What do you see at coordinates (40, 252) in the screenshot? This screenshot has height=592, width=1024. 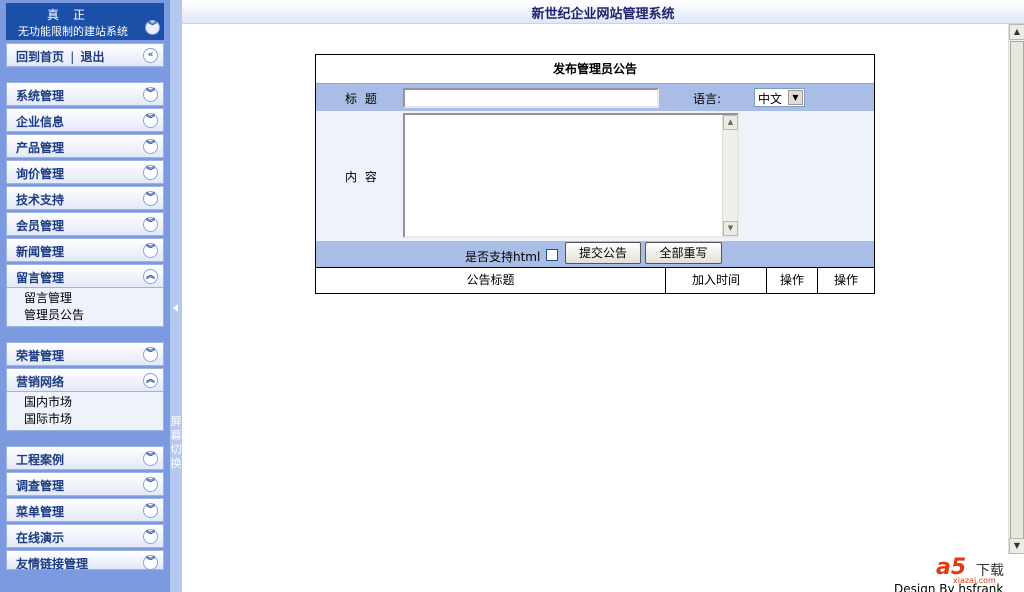 I see `sidebar-section-label: 新闻管理` at bounding box center [40, 252].